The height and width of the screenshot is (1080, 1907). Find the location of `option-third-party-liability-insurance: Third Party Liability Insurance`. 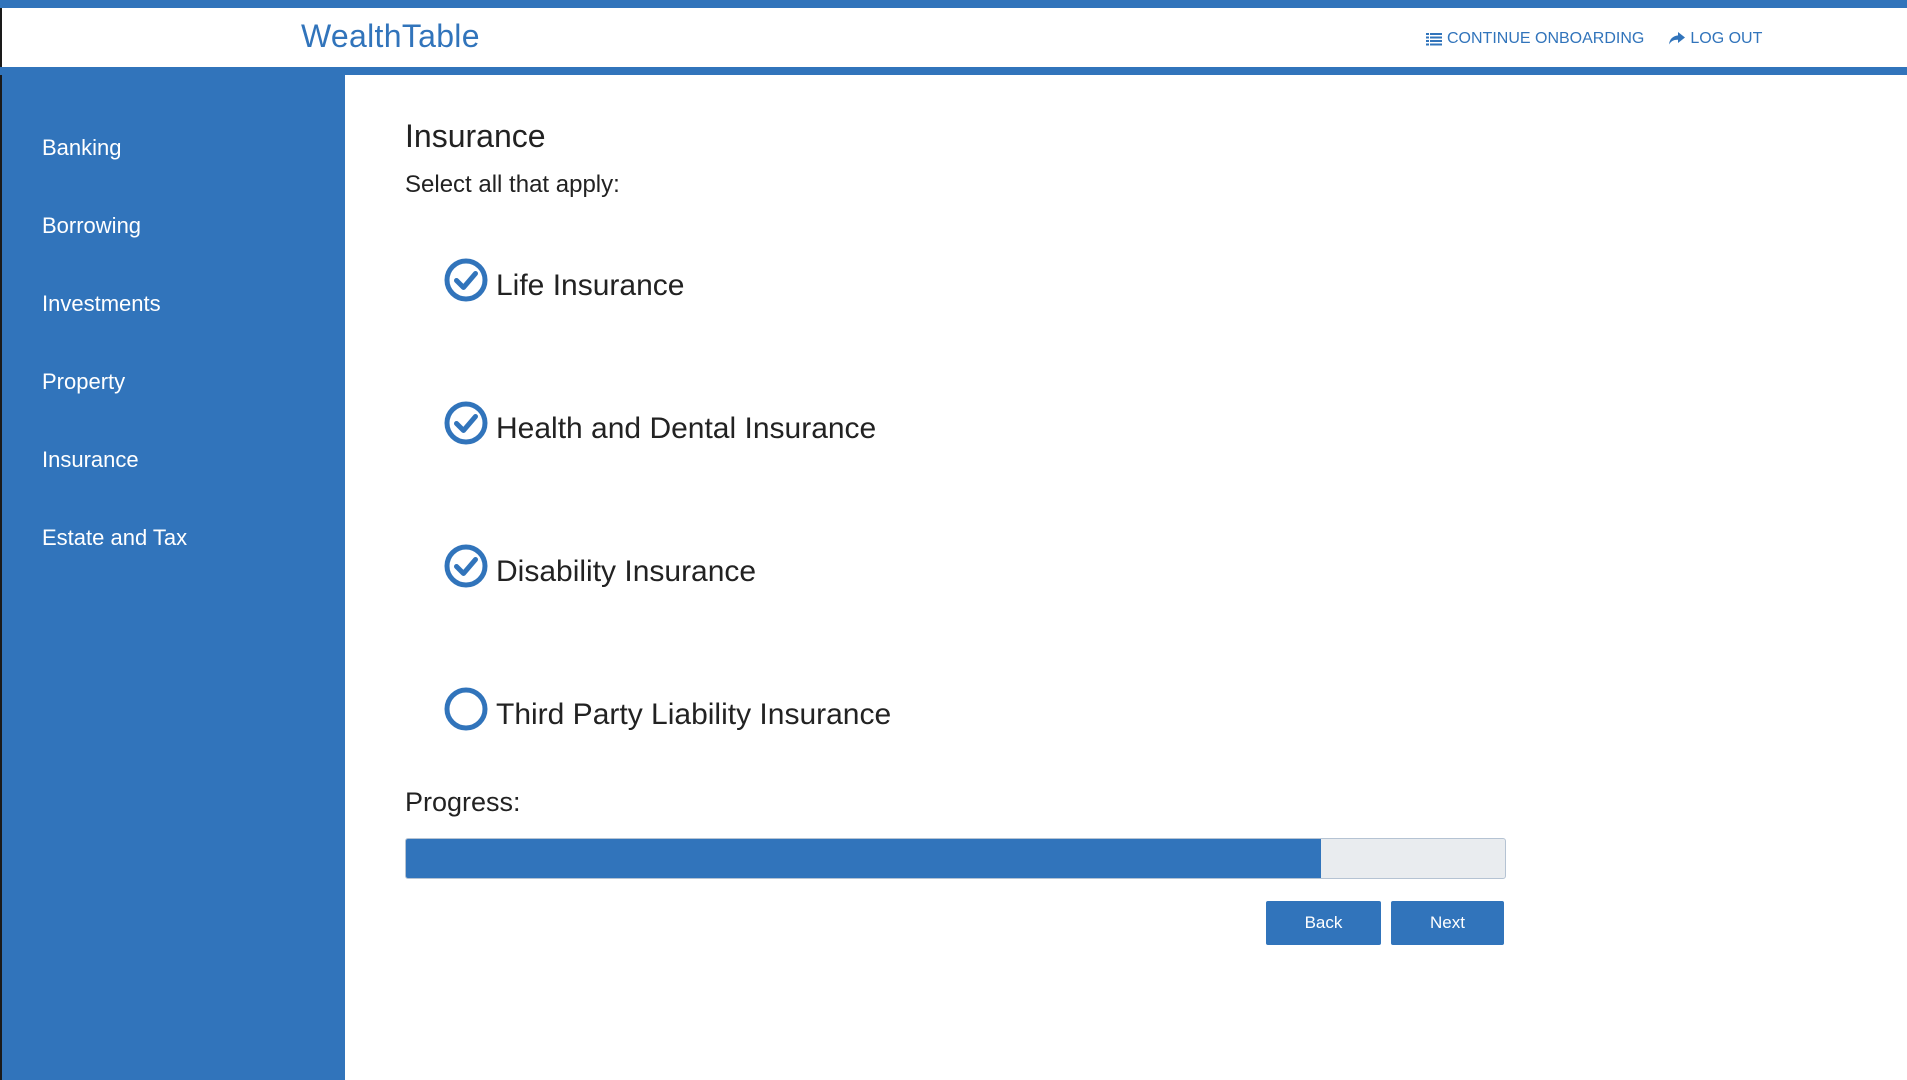

option-third-party-liability-insurance: Third Party Liability Insurance is located at coordinates (667, 709).